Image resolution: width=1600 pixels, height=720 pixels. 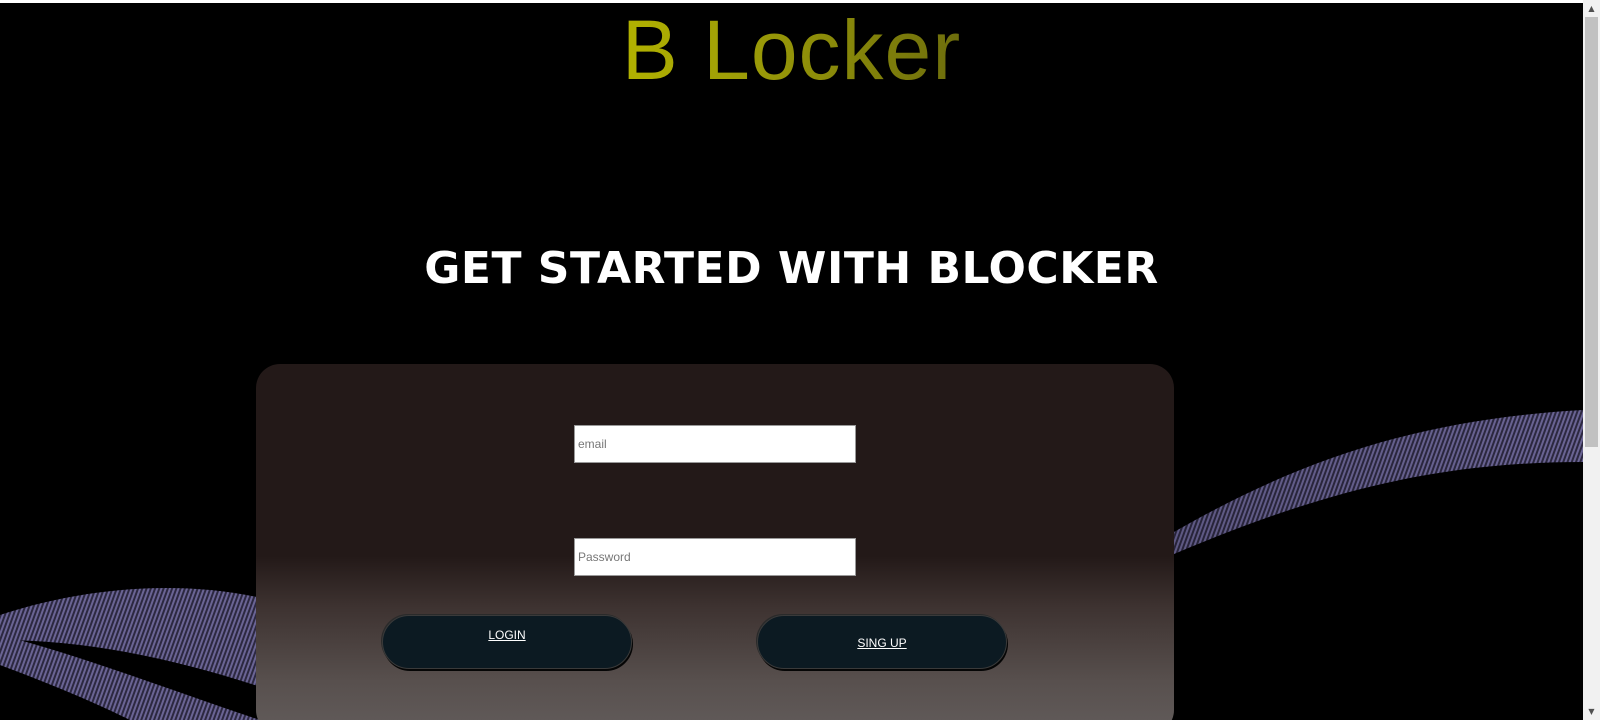 I want to click on vertical-scrollbar: ▲ ▼, so click(x=1591, y=360).